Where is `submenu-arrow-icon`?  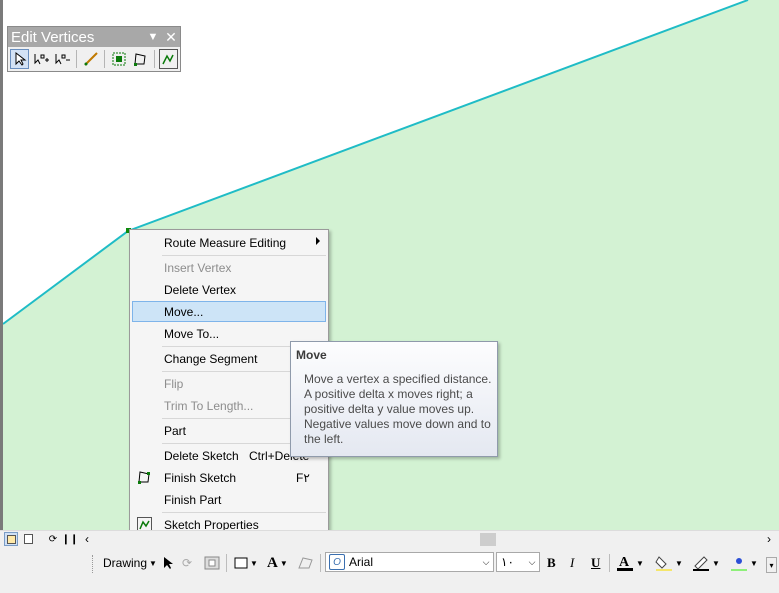
submenu-arrow-icon is located at coordinates (318, 241).